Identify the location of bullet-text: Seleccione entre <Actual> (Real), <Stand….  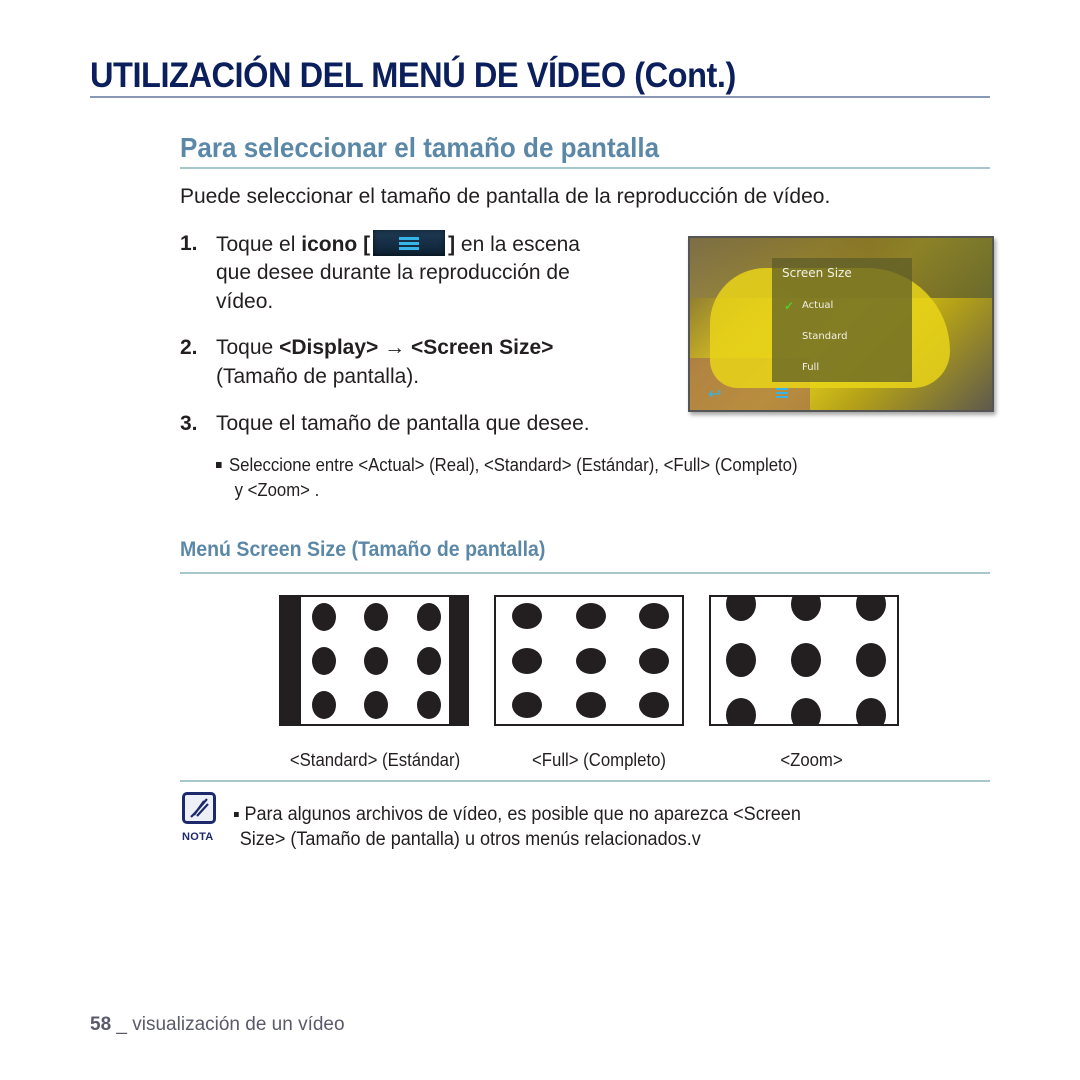
(513, 465).